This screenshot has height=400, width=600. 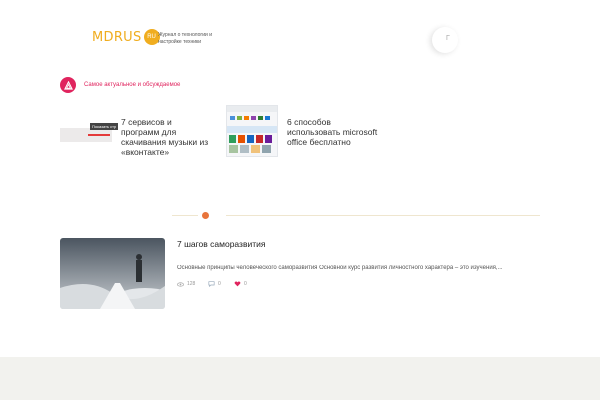 What do you see at coordinates (205, 215) in the screenshot?
I see `divider-dot` at bounding box center [205, 215].